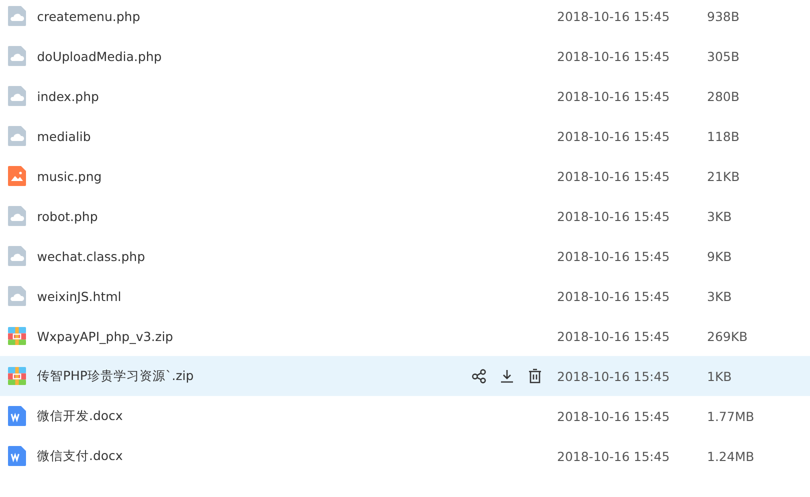 The height and width of the screenshot is (497, 810). I want to click on file-name: 传智PHP珍贵学习资源`.zip, so click(116, 376).